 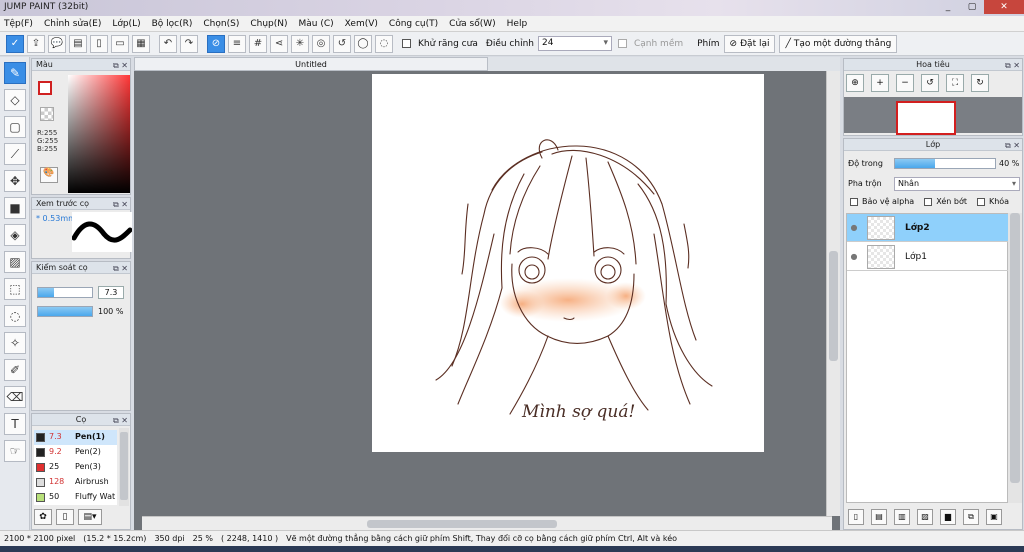 I want to click on canvas-hscroll-thumb, so click(x=462, y=524).